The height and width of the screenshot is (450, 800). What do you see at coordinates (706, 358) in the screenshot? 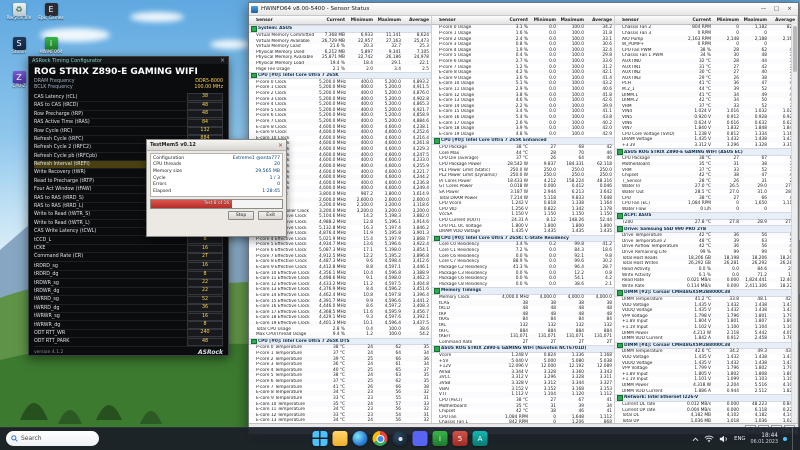
I see `sensor-row: VDD Voltage 1.435 V 1.432 1.438 1.435` at bounding box center [706, 358].